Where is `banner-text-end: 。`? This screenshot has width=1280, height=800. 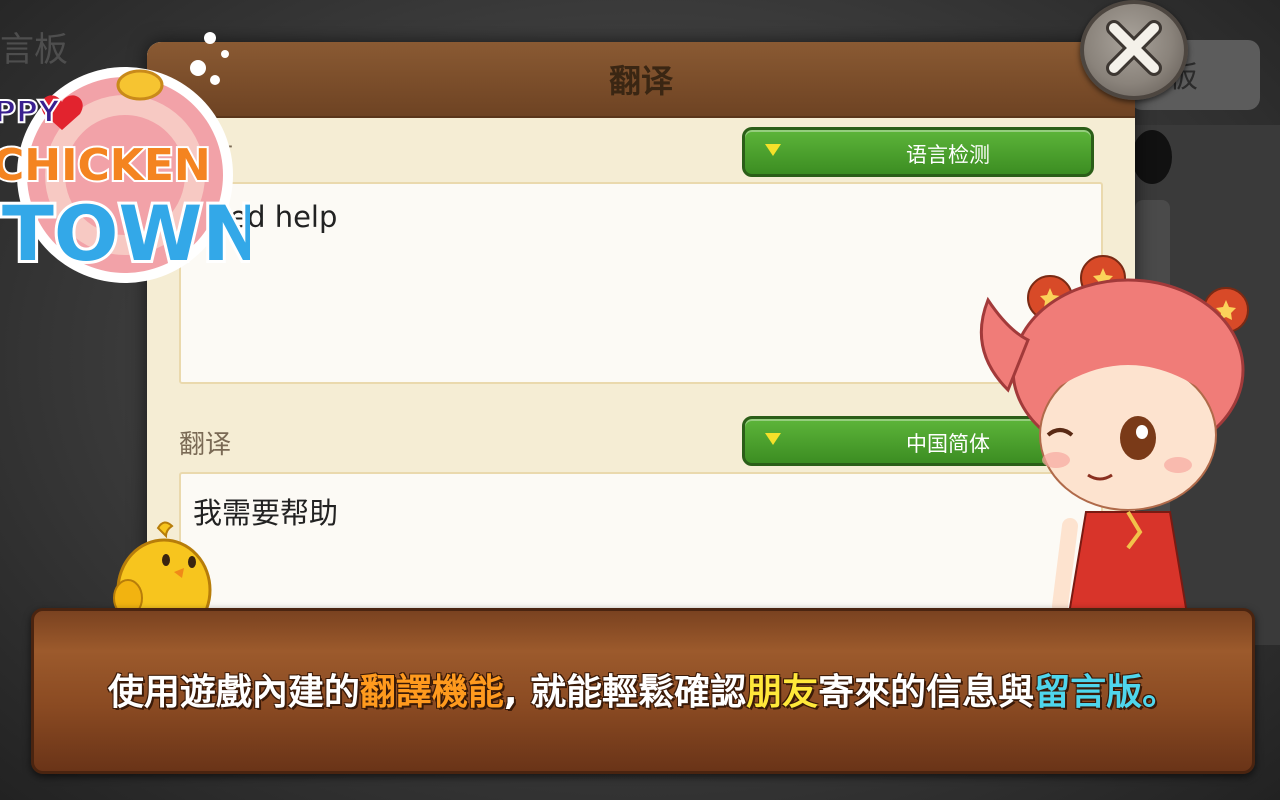 banner-text-end: 。 is located at coordinates (1160, 692).